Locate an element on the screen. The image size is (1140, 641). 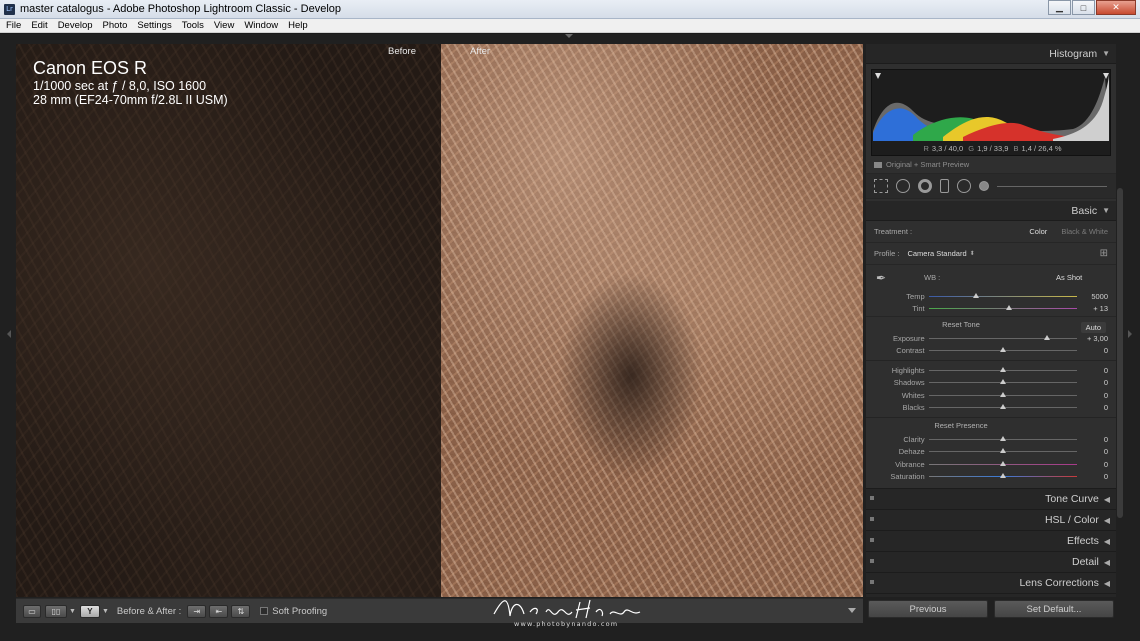
left-panel-toggle-icon is located at coordinates (9, 334).